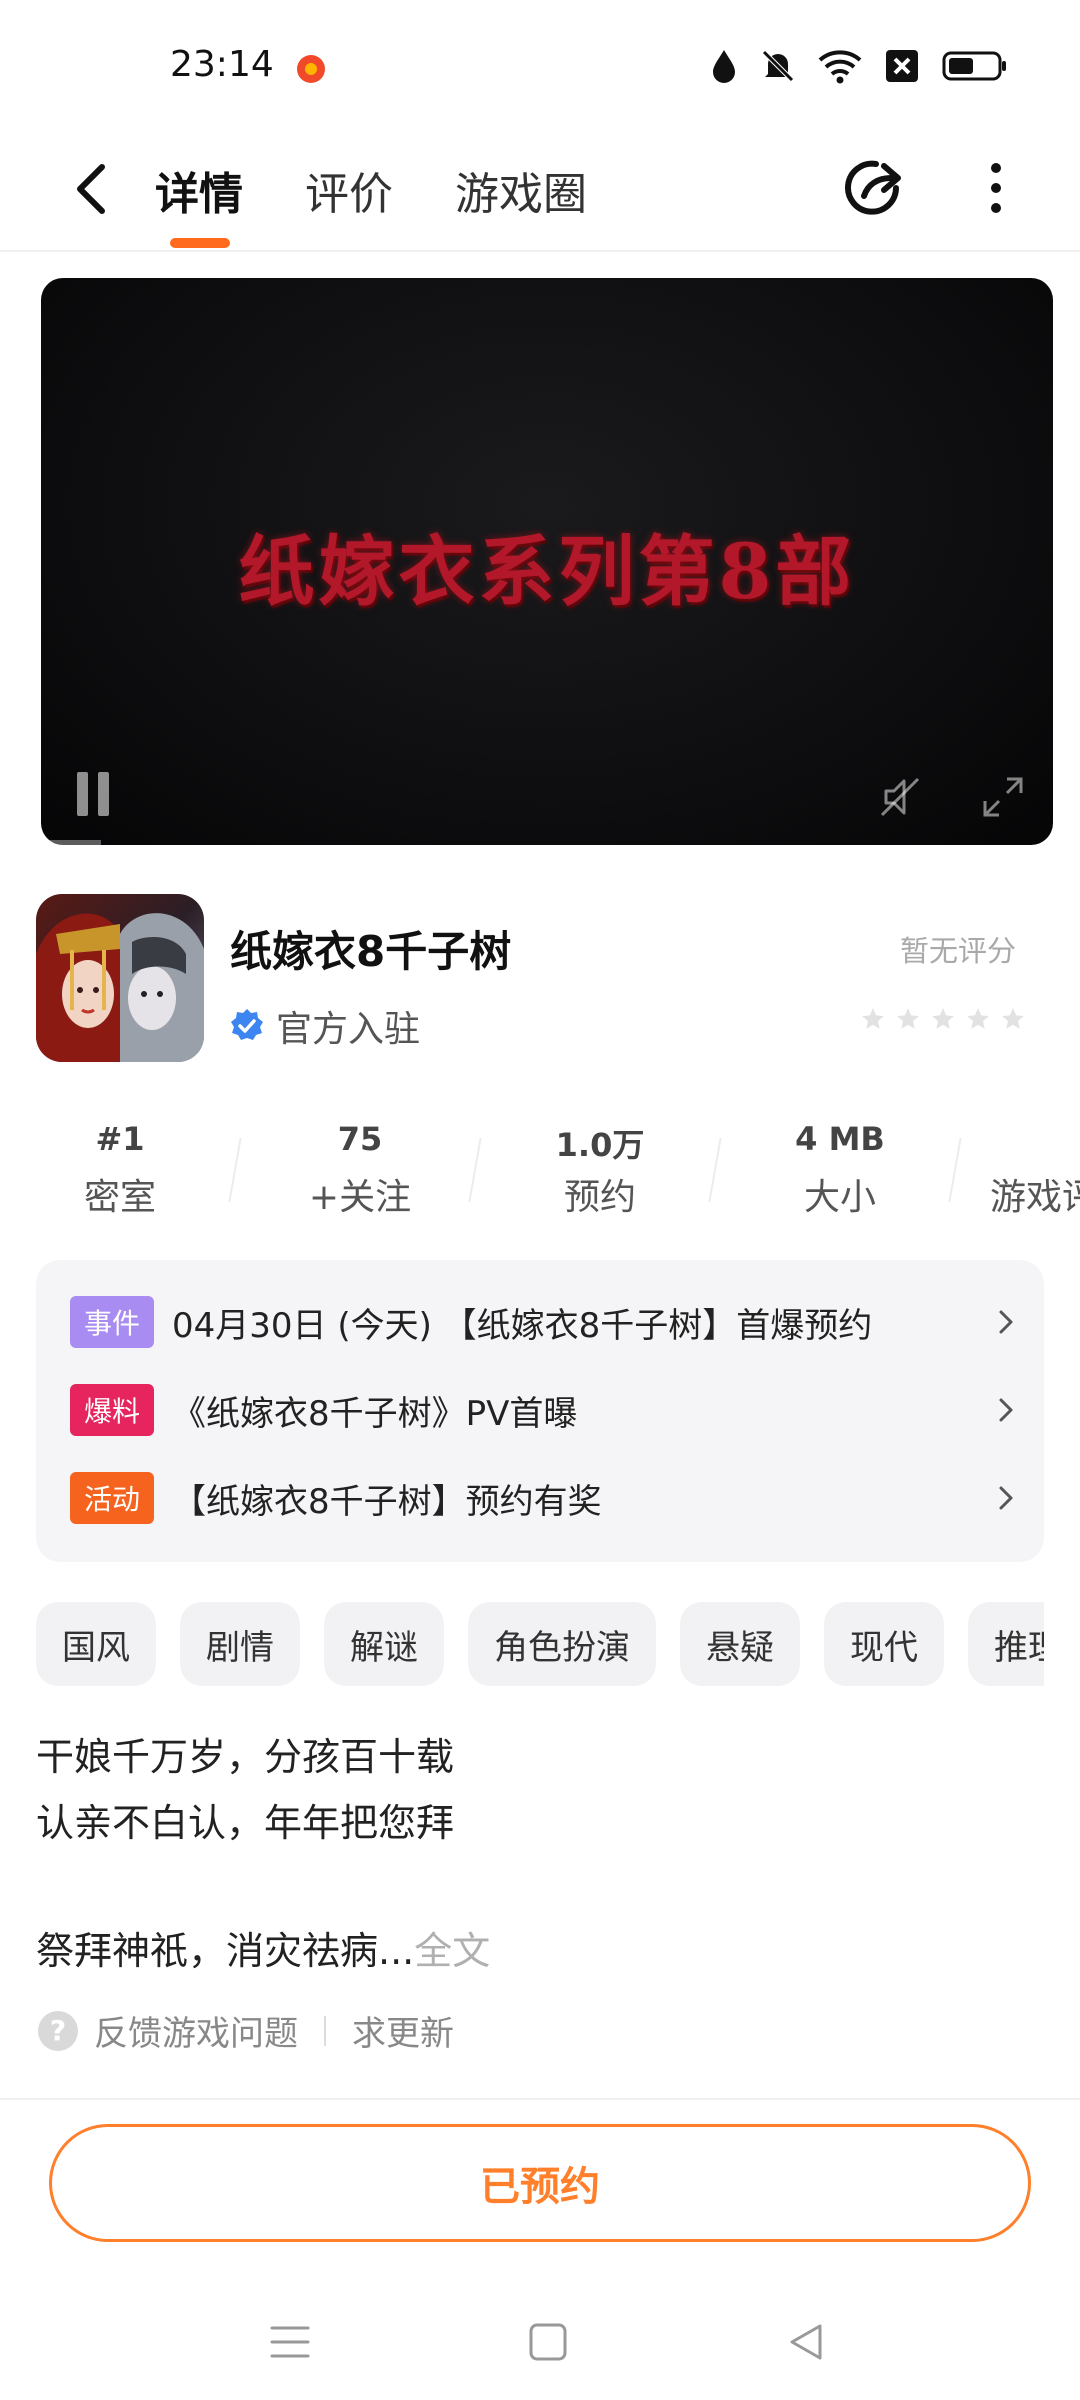 This screenshot has width=1080, height=2400. What do you see at coordinates (599, 1197) in the screenshot?
I see `stat-label: 预约` at bounding box center [599, 1197].